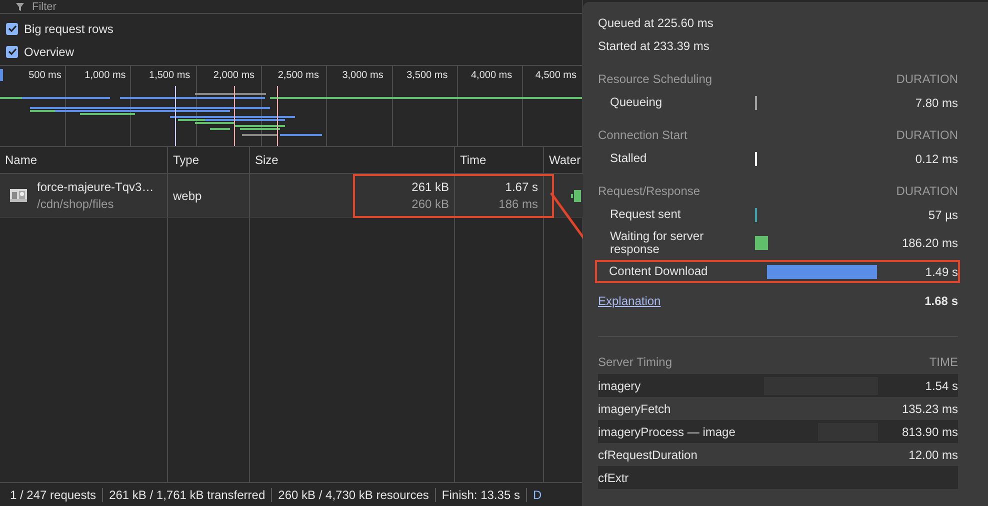 Image resolution: width=988 pixels, height=506 pixels. I want to click on server-timing-name: cfRequestDuration, so click(648, 455).